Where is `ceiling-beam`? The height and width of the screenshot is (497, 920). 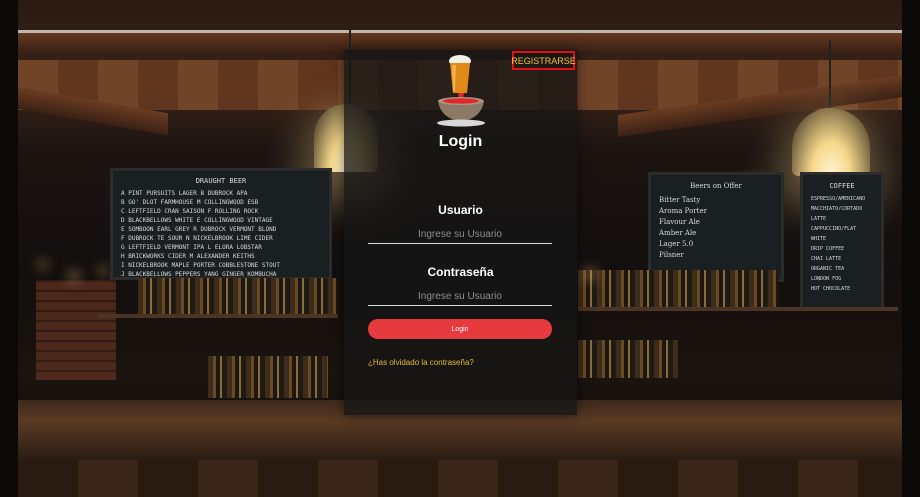 ceiling-beam is located at coordinates (460, 41).